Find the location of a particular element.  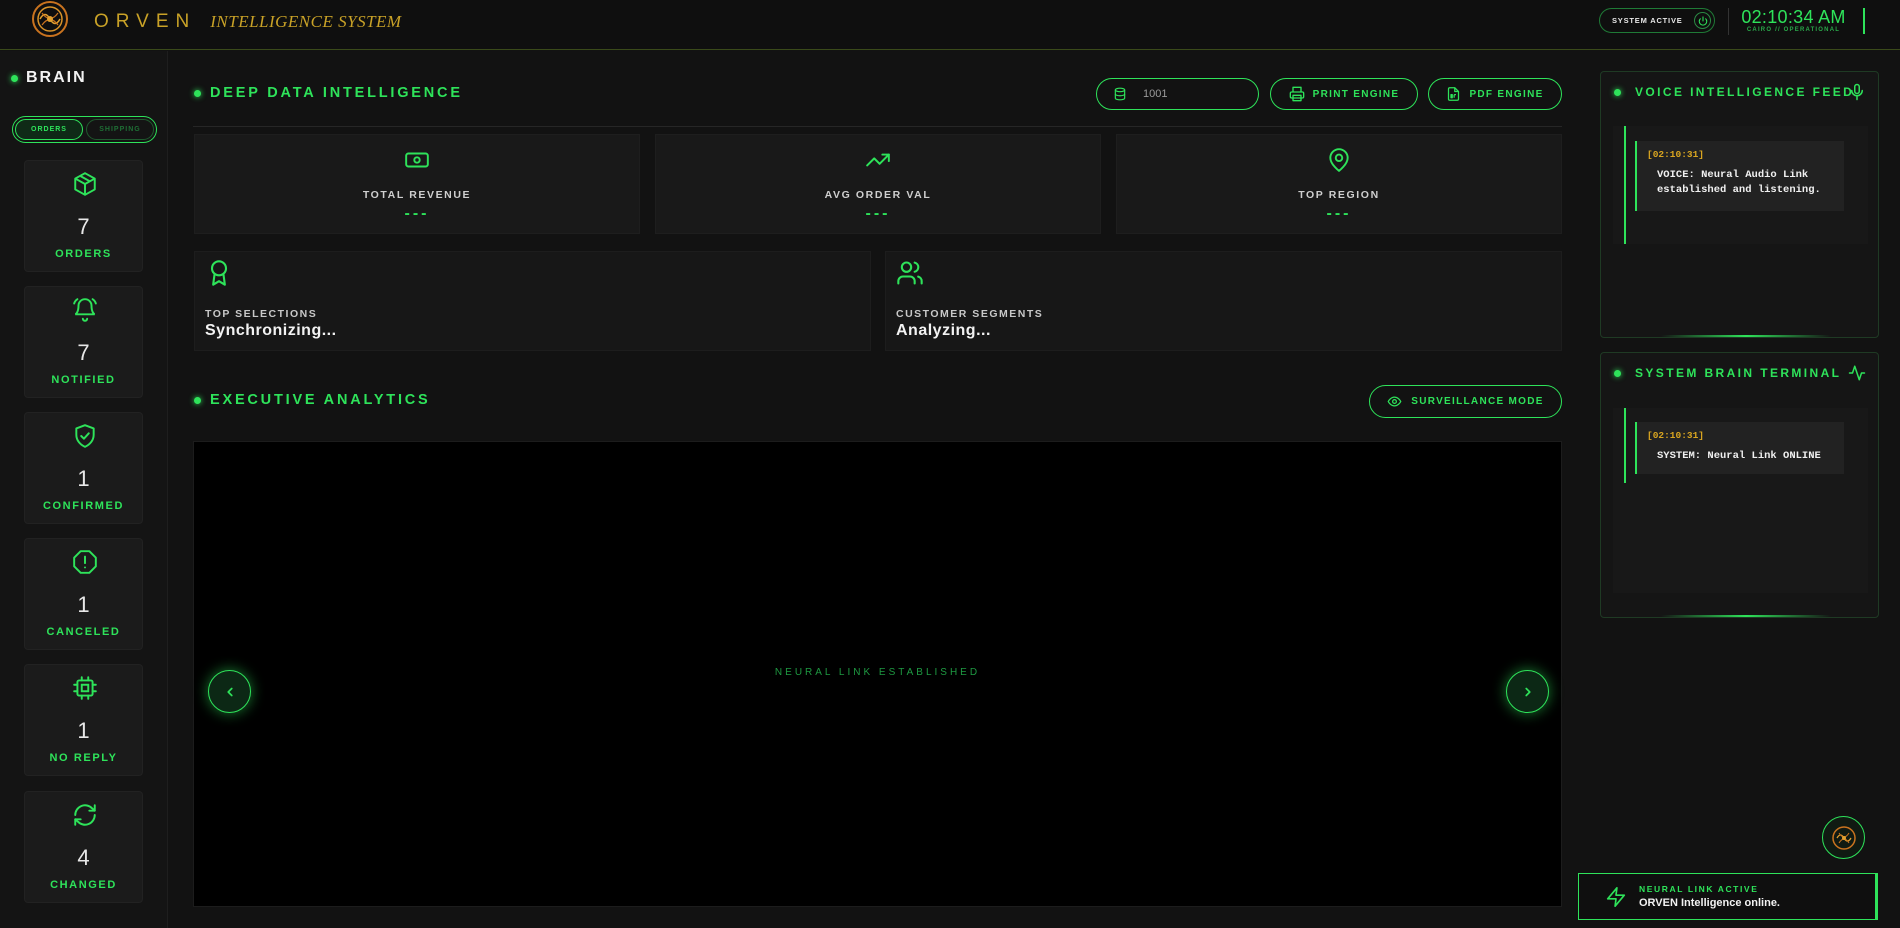

stat-card-changed: 4 CHANGED is located at coordinates (83, 847).